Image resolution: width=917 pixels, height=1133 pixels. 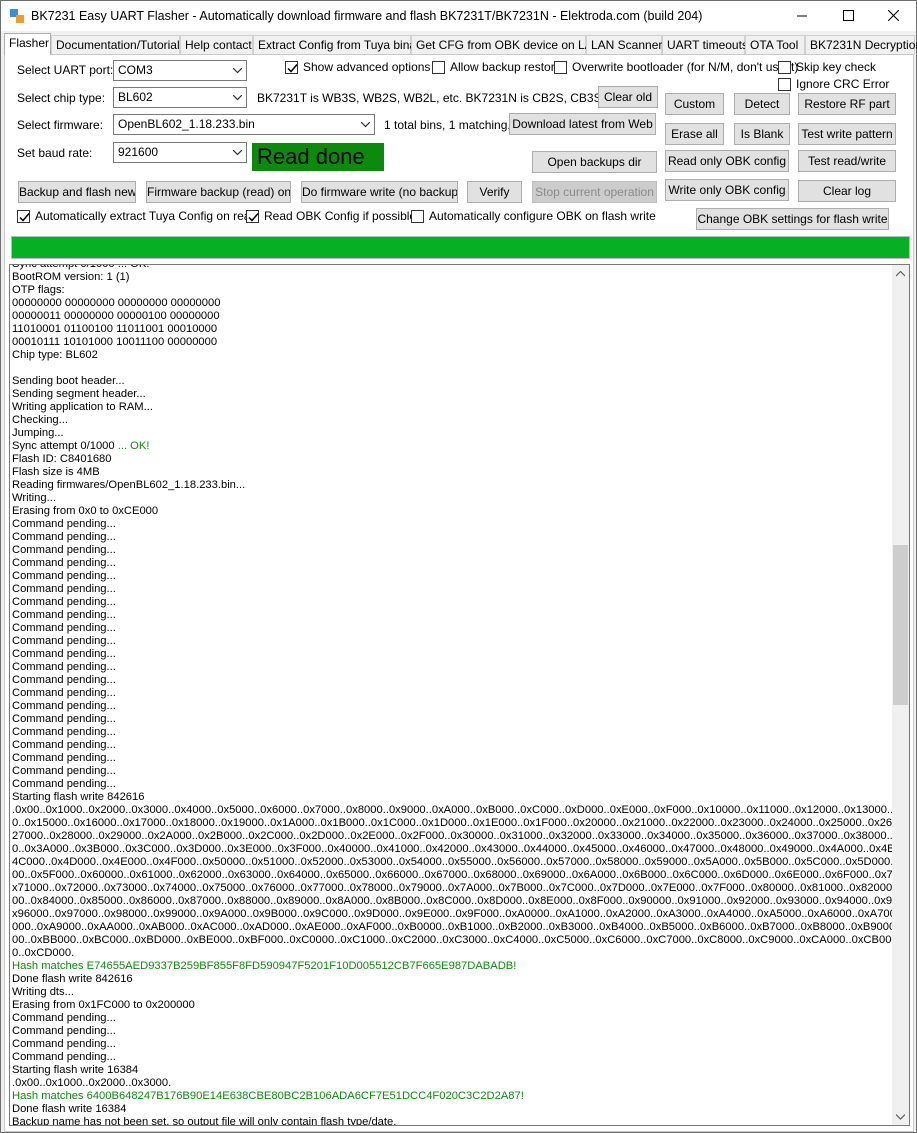 What do you see at coordinates (116, 303) in the screenshot?
I see `log-line-text: 00000000 00000000 00000000 00000000` at bounding box center [116, 303].